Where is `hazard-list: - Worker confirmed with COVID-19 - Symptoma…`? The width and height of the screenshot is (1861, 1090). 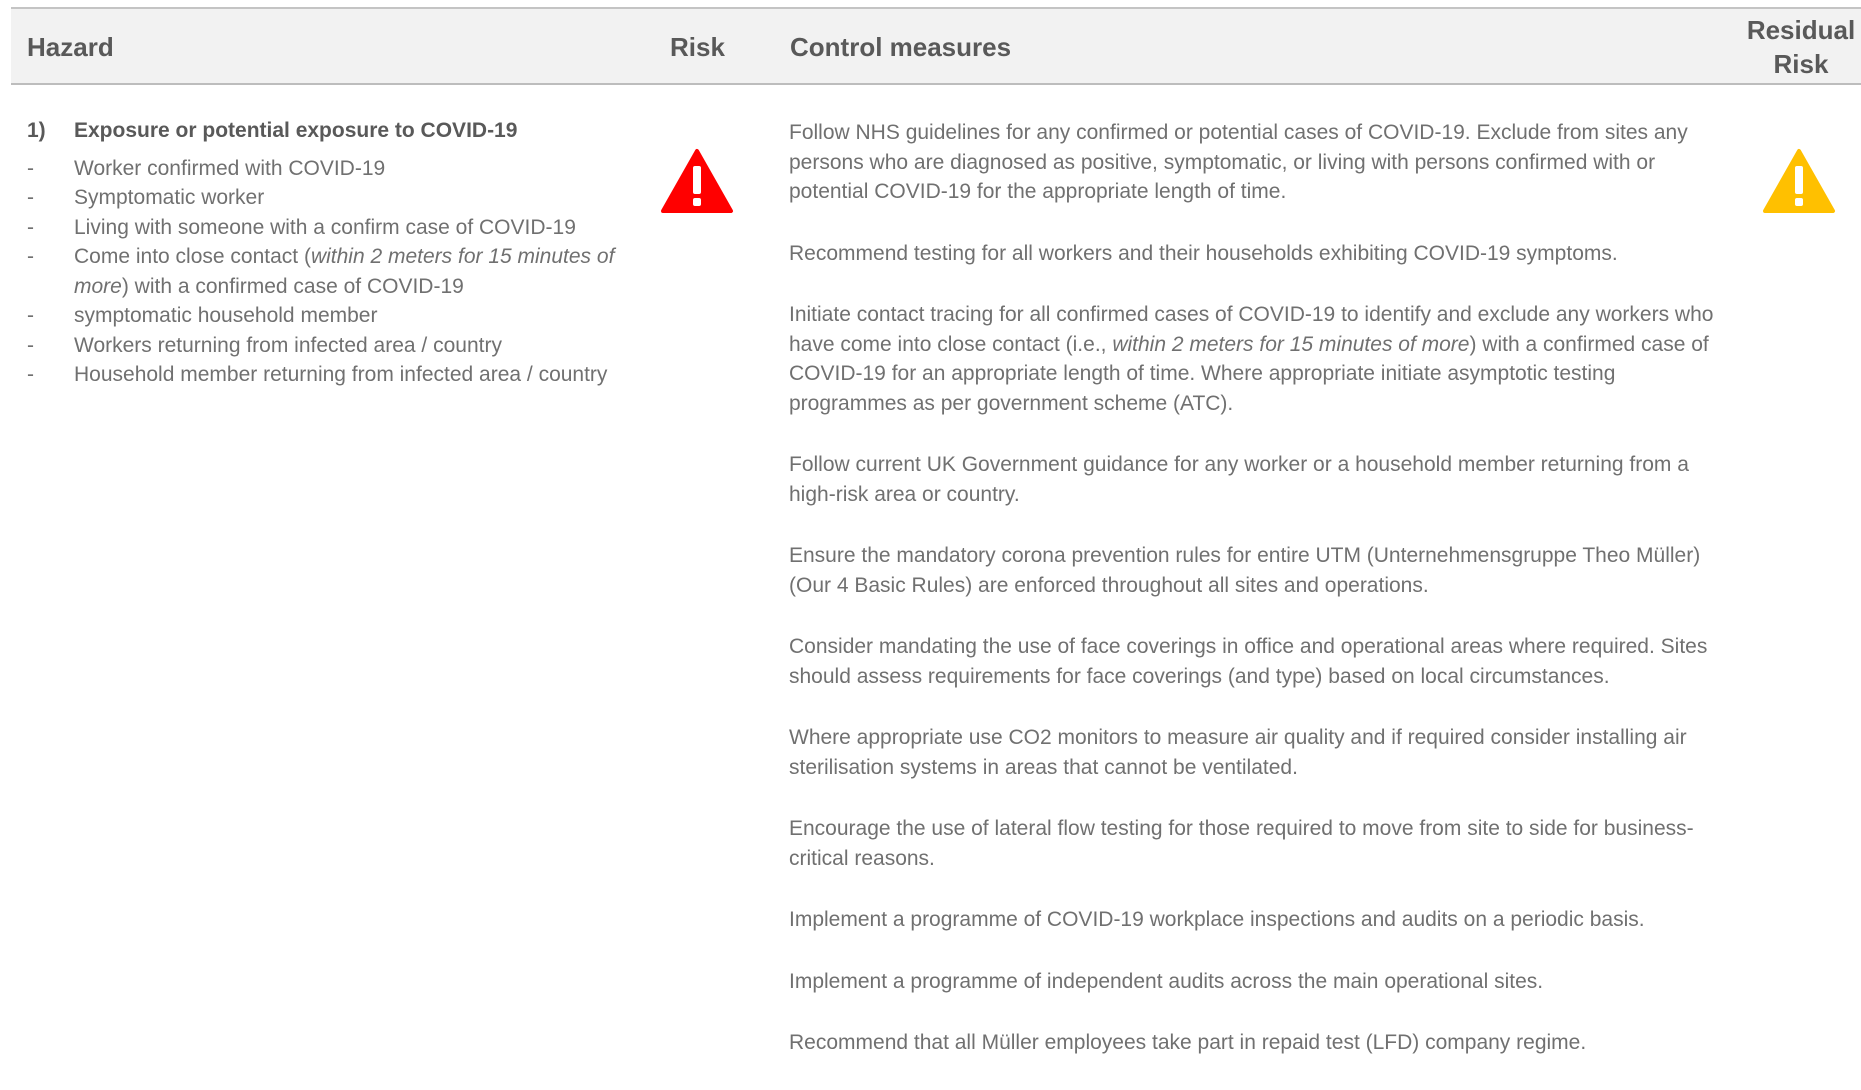 hazard-list: - Worker confirmed with COVID-19 - Symptoma… is located at coordinates (327, 272).